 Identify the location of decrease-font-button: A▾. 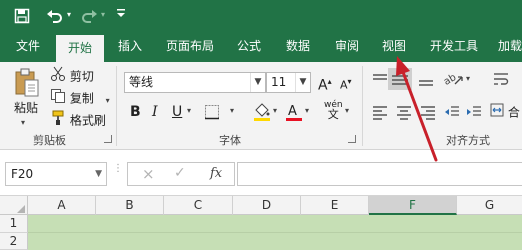
(346, 82).